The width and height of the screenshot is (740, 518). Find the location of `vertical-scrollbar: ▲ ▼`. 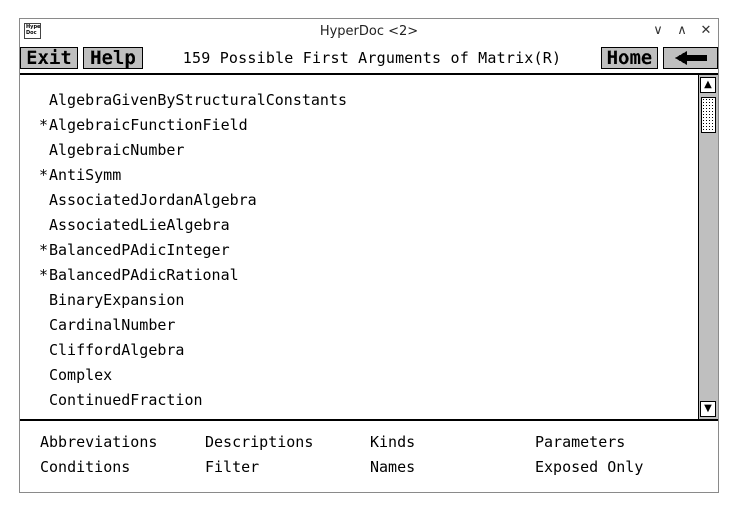

vertical-scrollbar: ▲ ▼ is located at coordinates (708, 248).